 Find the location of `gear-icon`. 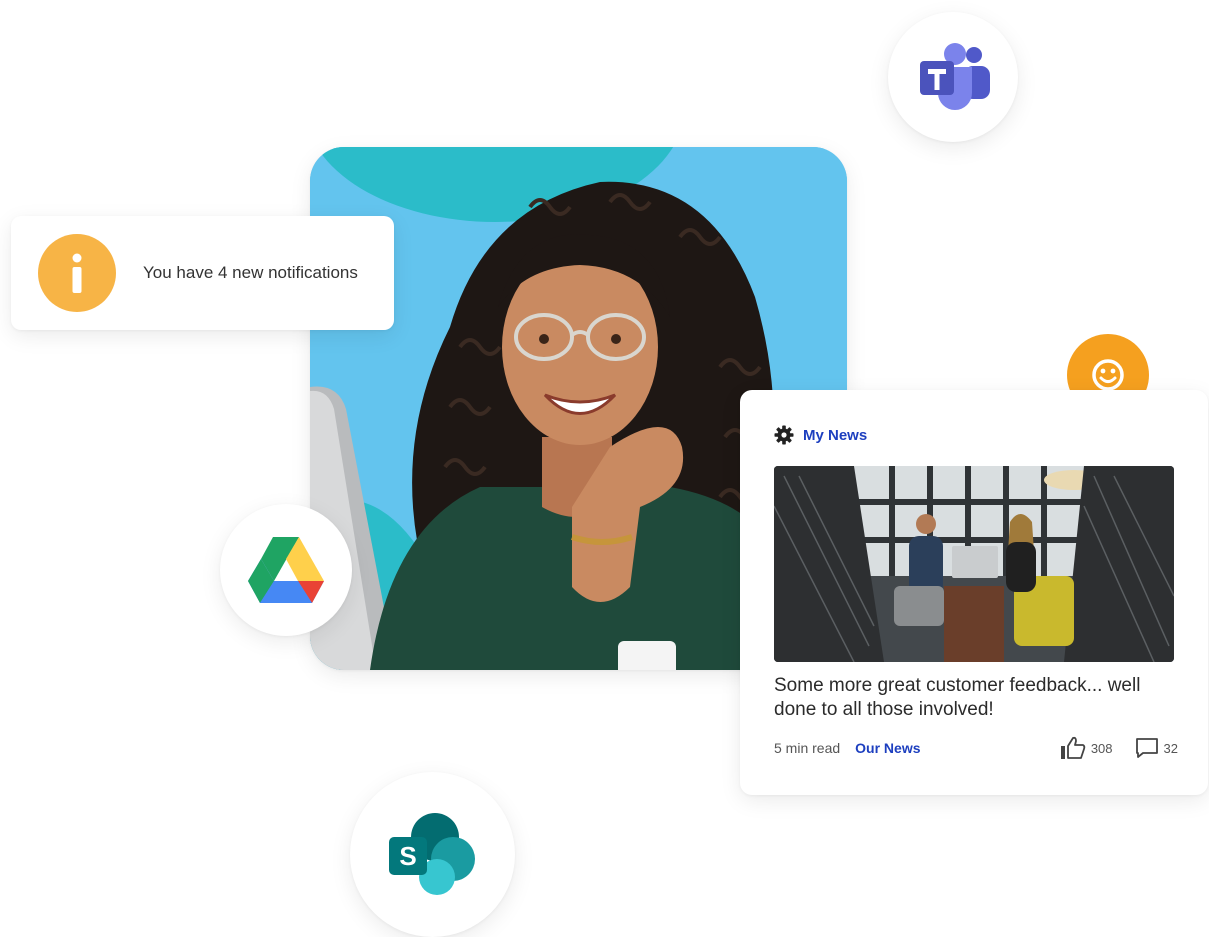

gear-icon is located at coordinates (784, 435).